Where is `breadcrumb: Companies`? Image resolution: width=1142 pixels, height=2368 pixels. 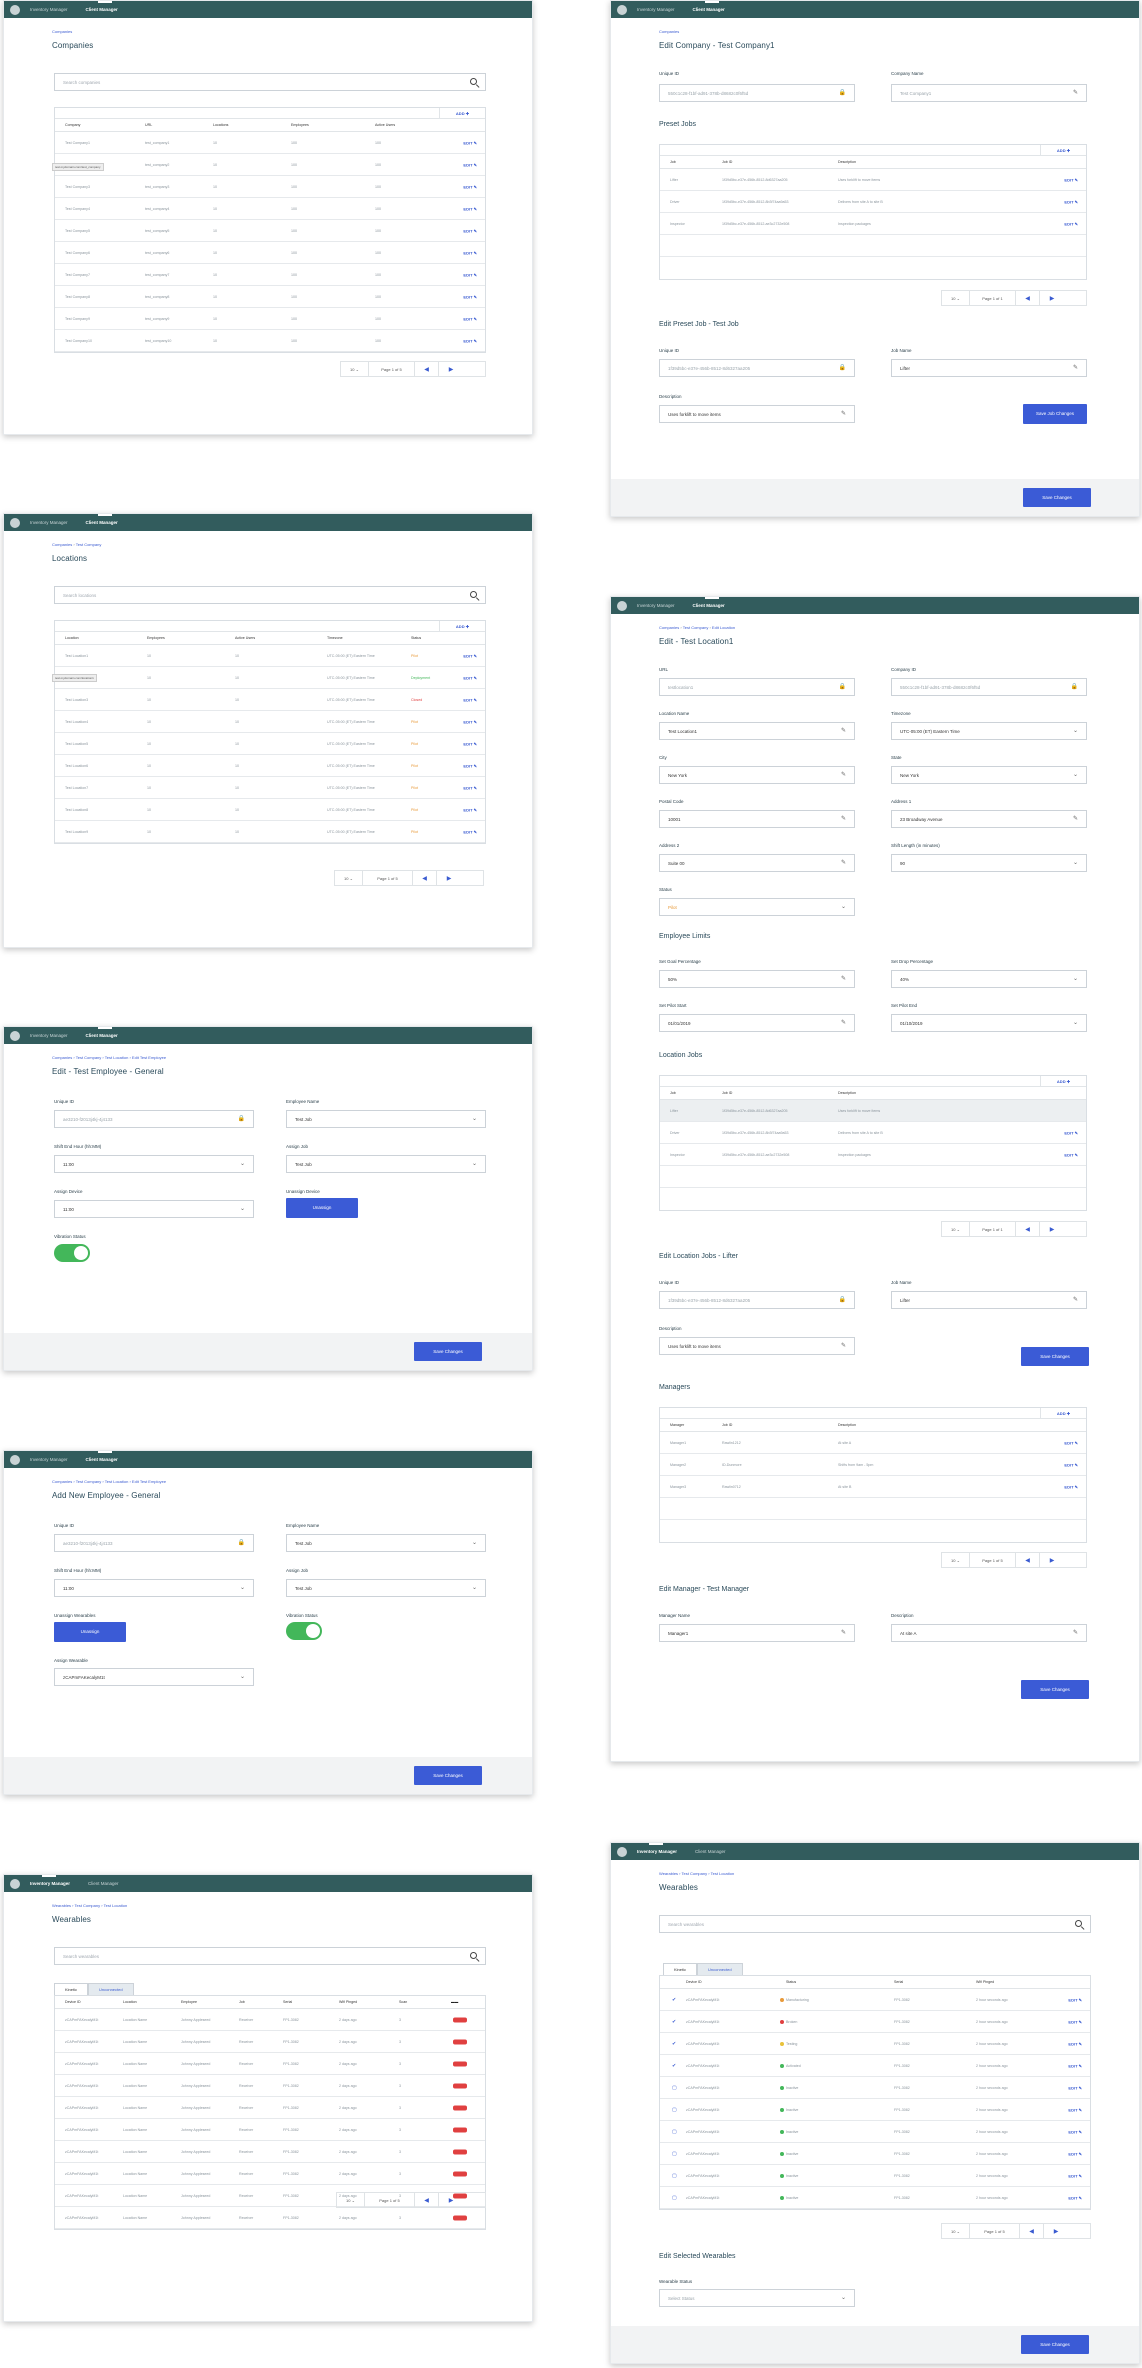 breadcrumb: Companies is located at coordinates (899, 32).